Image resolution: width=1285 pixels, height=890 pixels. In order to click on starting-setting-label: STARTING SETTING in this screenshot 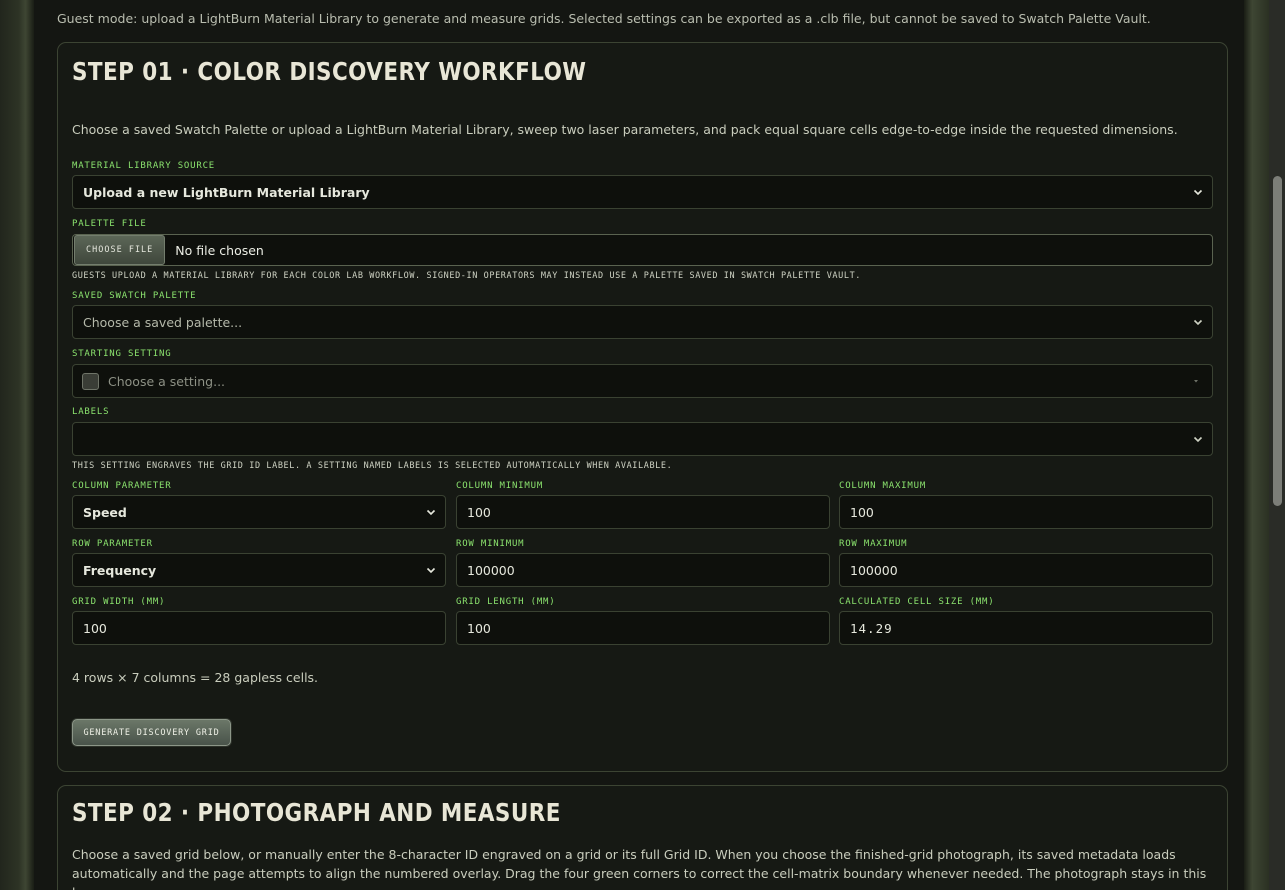, I will do `click(122, 354)`.